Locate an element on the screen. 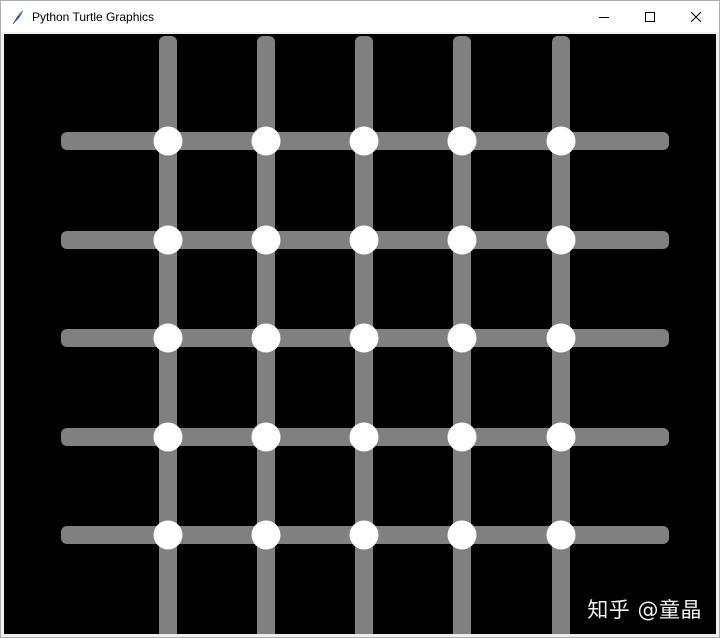  close-icon is located at coordinates (696, 16).